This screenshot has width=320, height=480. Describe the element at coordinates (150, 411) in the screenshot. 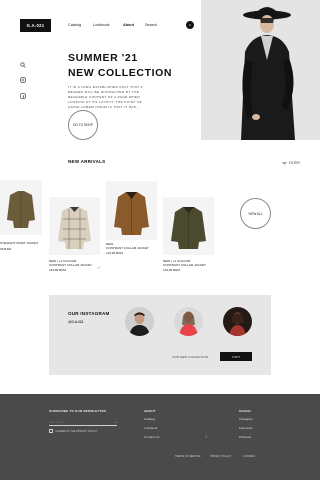

I see `about-title: ABOUT` at that location.